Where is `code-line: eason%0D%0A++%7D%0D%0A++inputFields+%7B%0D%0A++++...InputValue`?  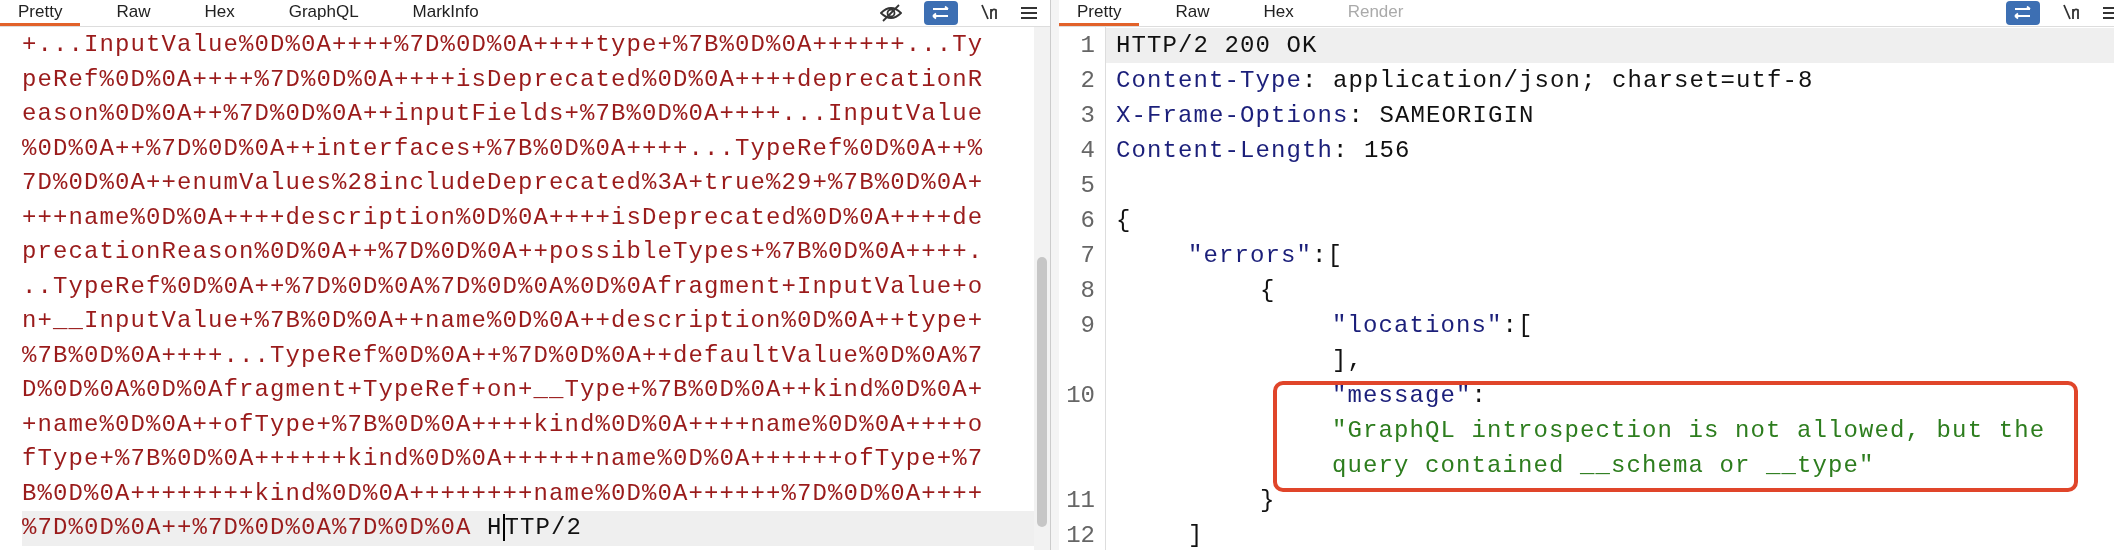 code-line: eason%0D%0A++%7D%0D%0A++inputFields+%7B%0D%0A++++...InputValue is located at coordinates (503, 114).